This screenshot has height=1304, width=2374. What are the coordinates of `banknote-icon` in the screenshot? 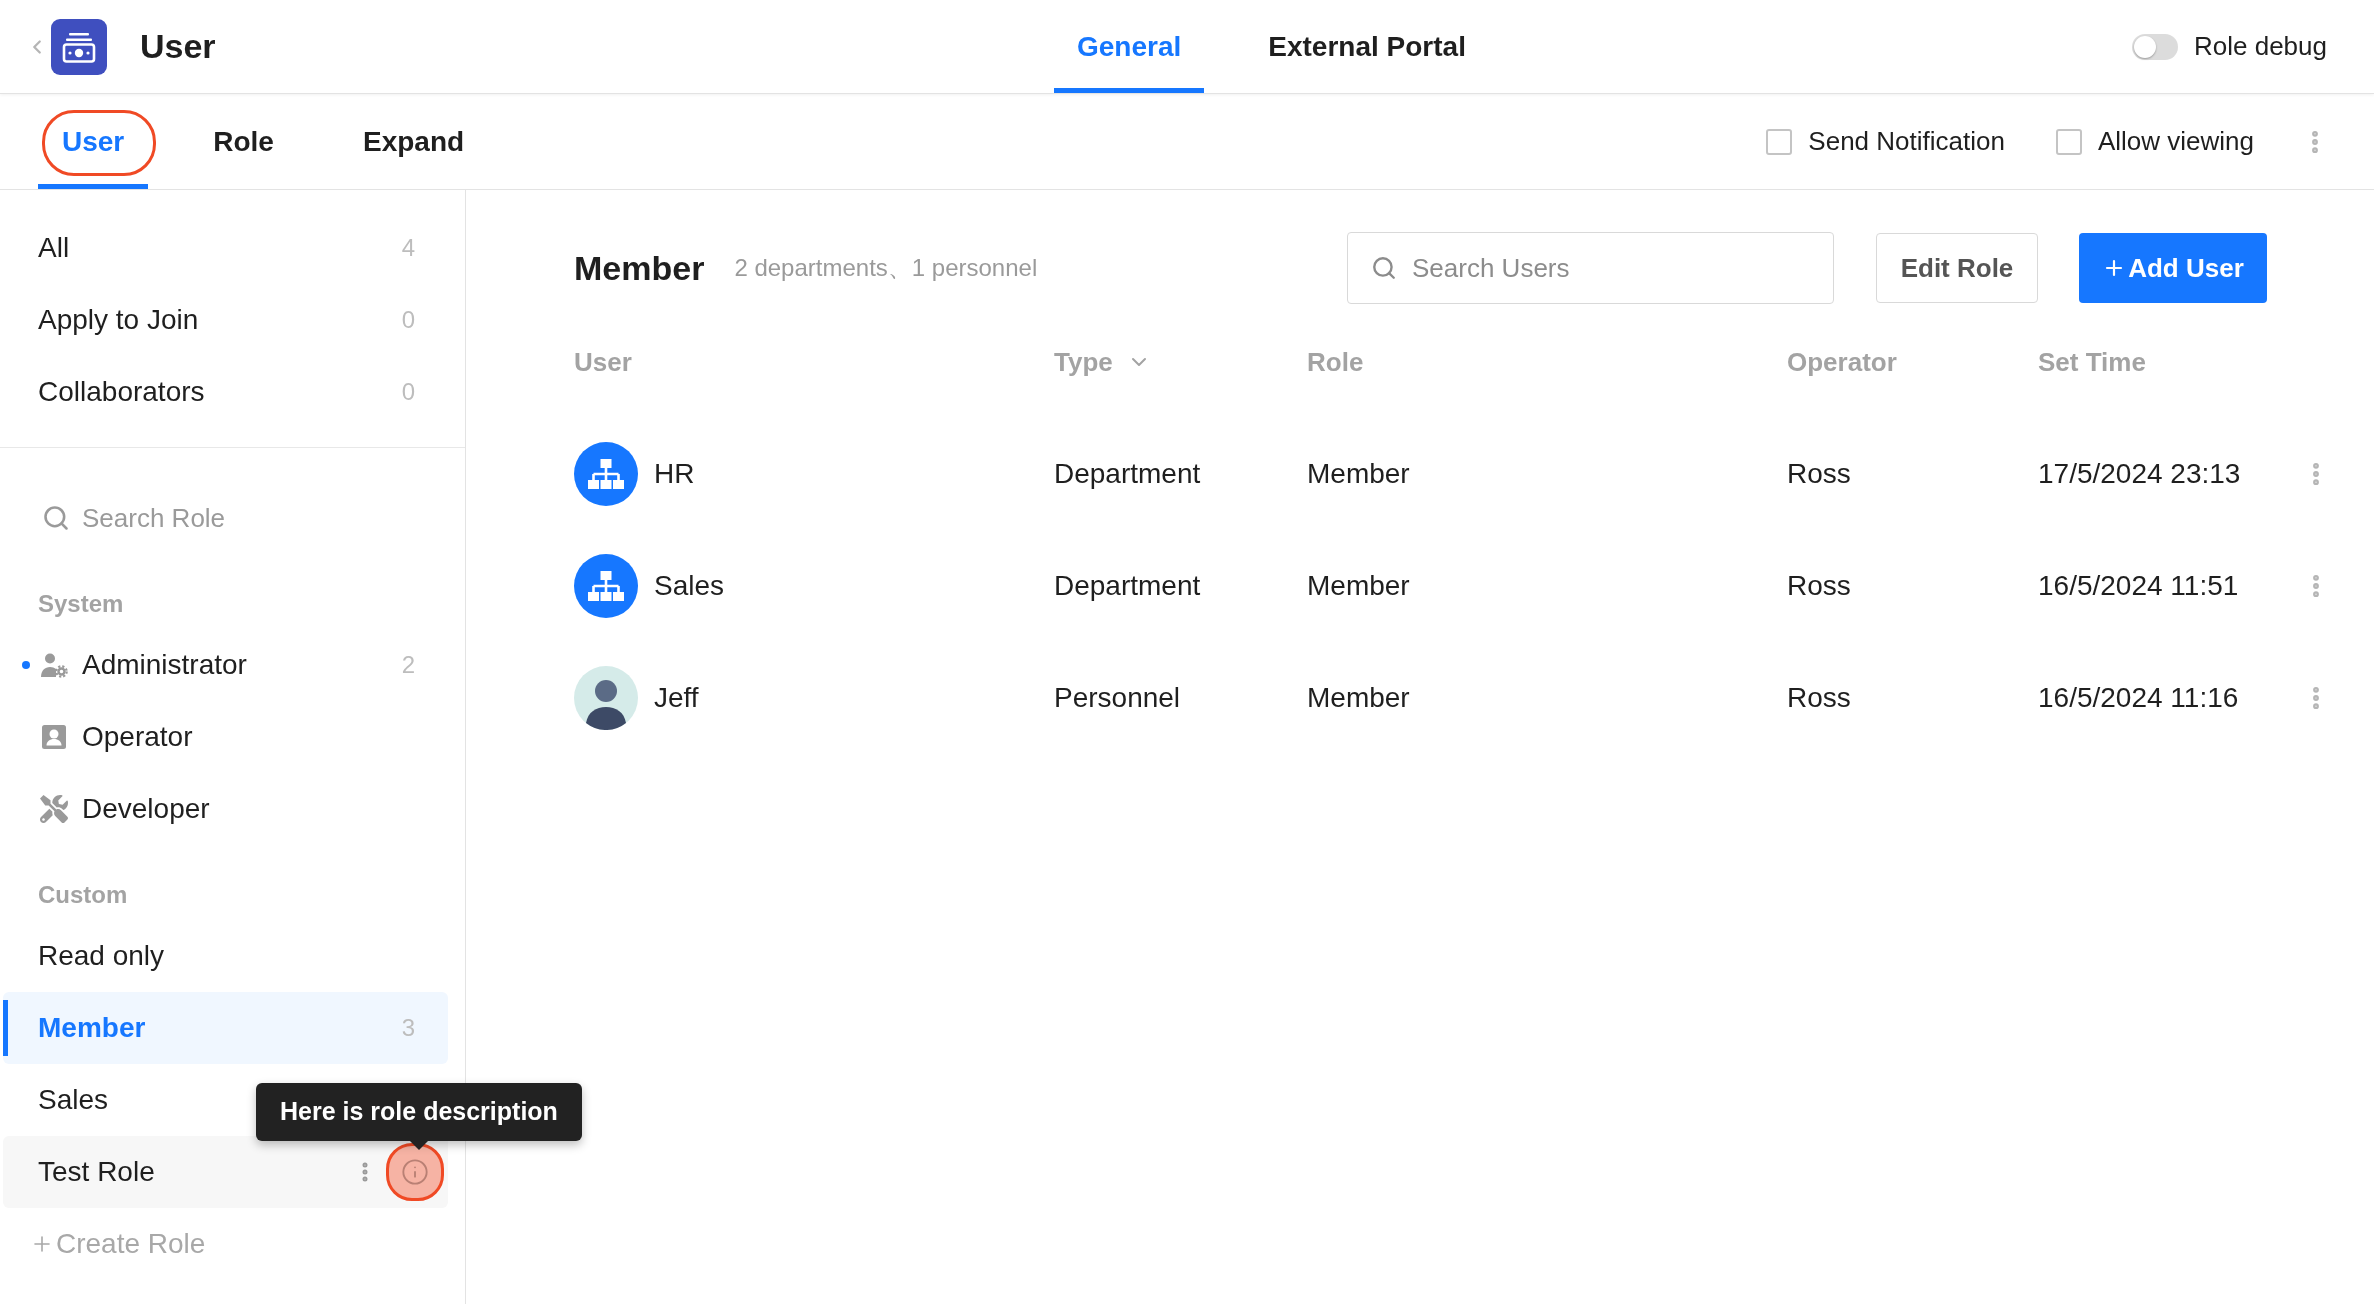 It's located at (79, 46).